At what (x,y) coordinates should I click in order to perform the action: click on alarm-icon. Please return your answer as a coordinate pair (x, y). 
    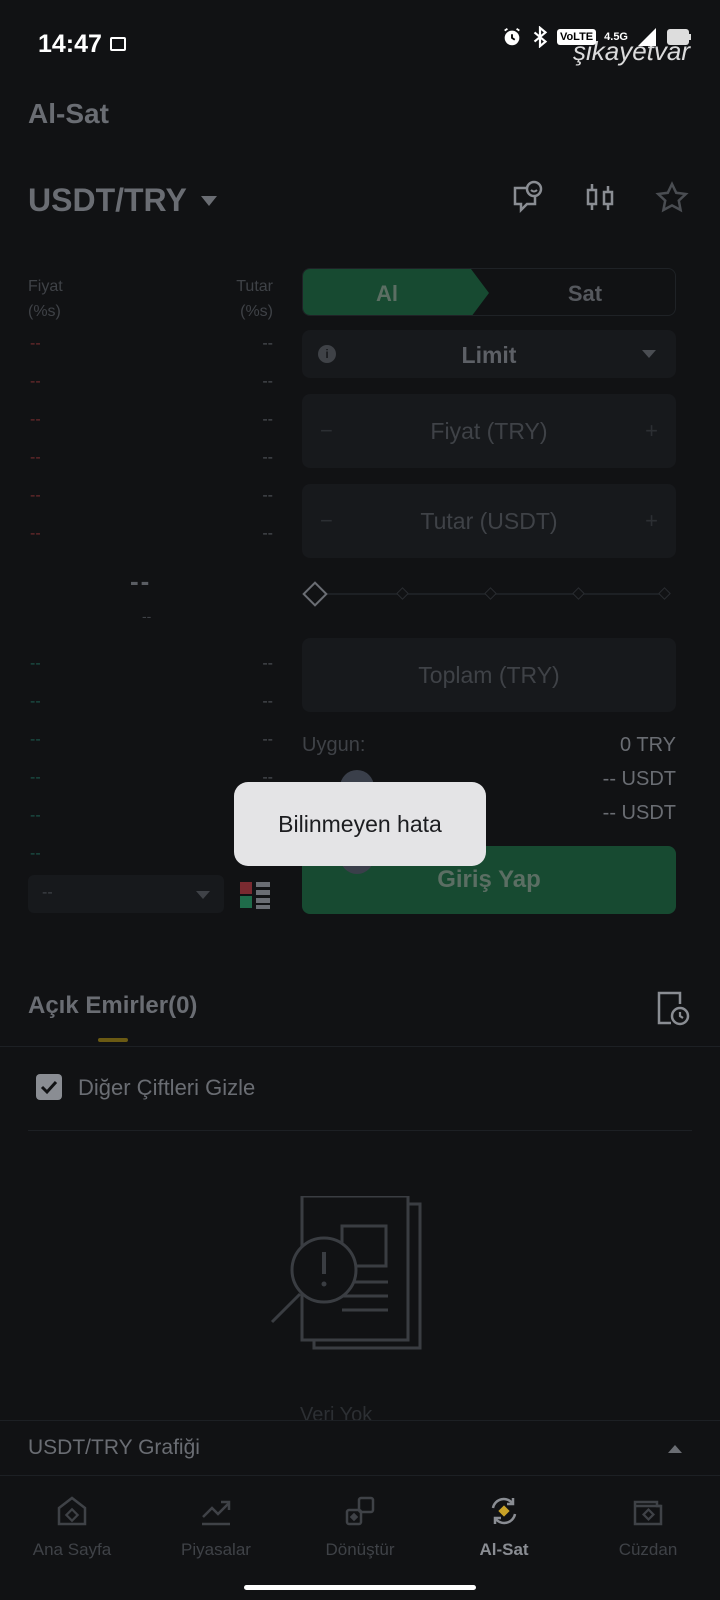
    Looking at the image, I should click on (512, 36).